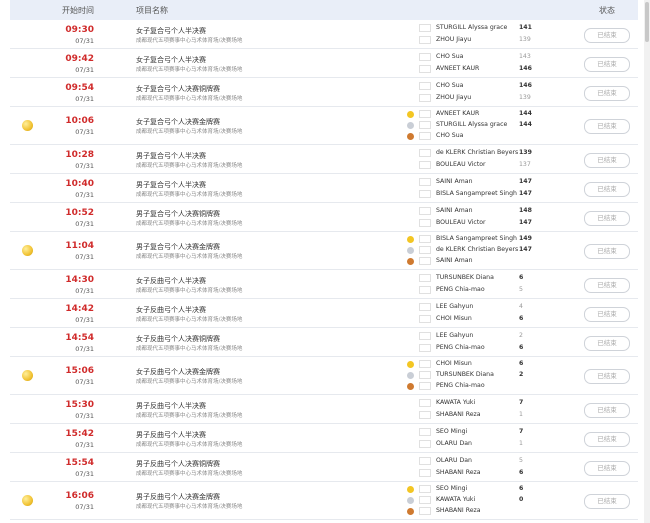 This screenshot has width=650, height=523. I want to click on start-time: 16:06, so click(79, 496).